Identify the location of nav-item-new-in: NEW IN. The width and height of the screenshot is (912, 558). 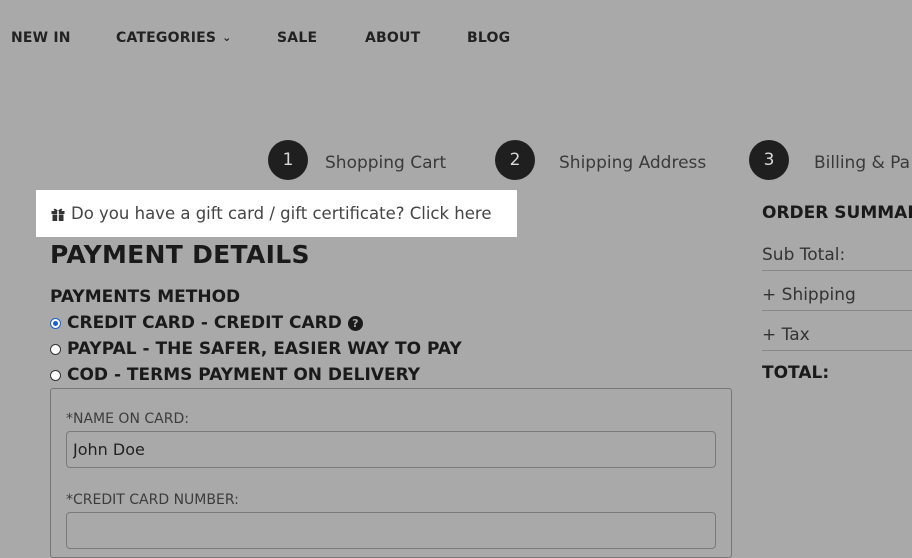
(41, 38).